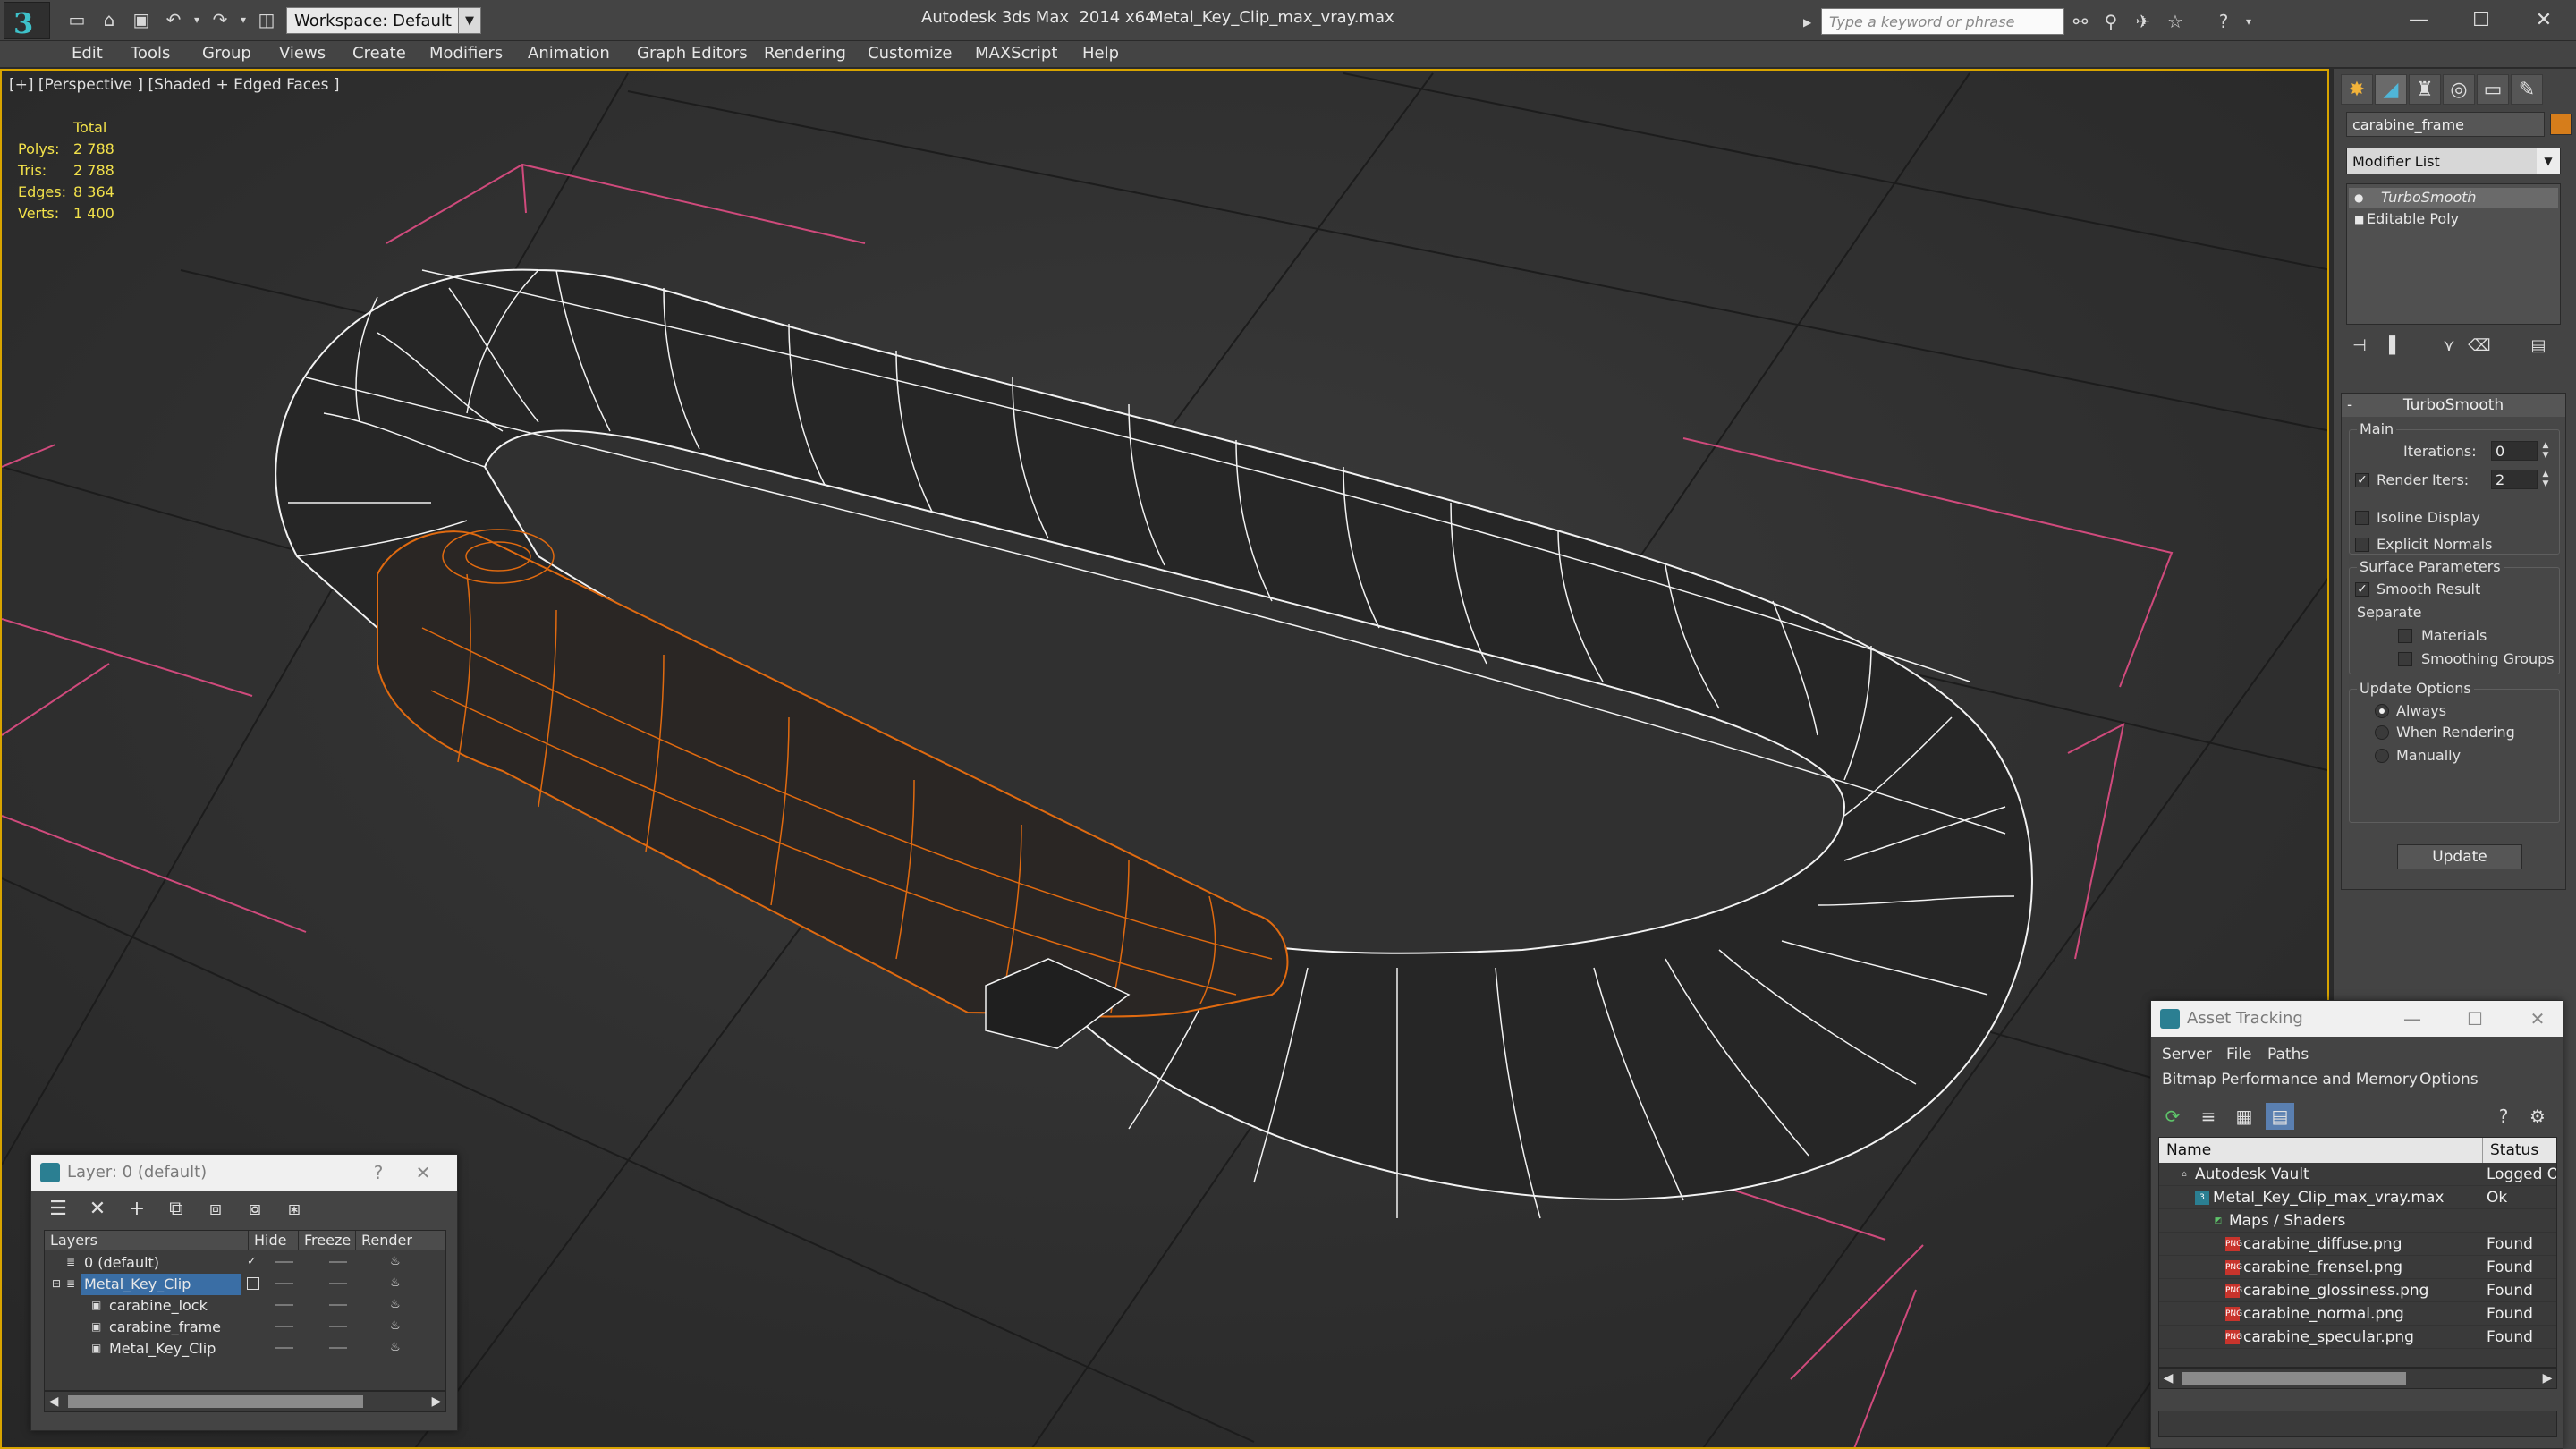  I want to click on layer-horizontal-scrollbar: ◀ ▶, so click(245, 1401).